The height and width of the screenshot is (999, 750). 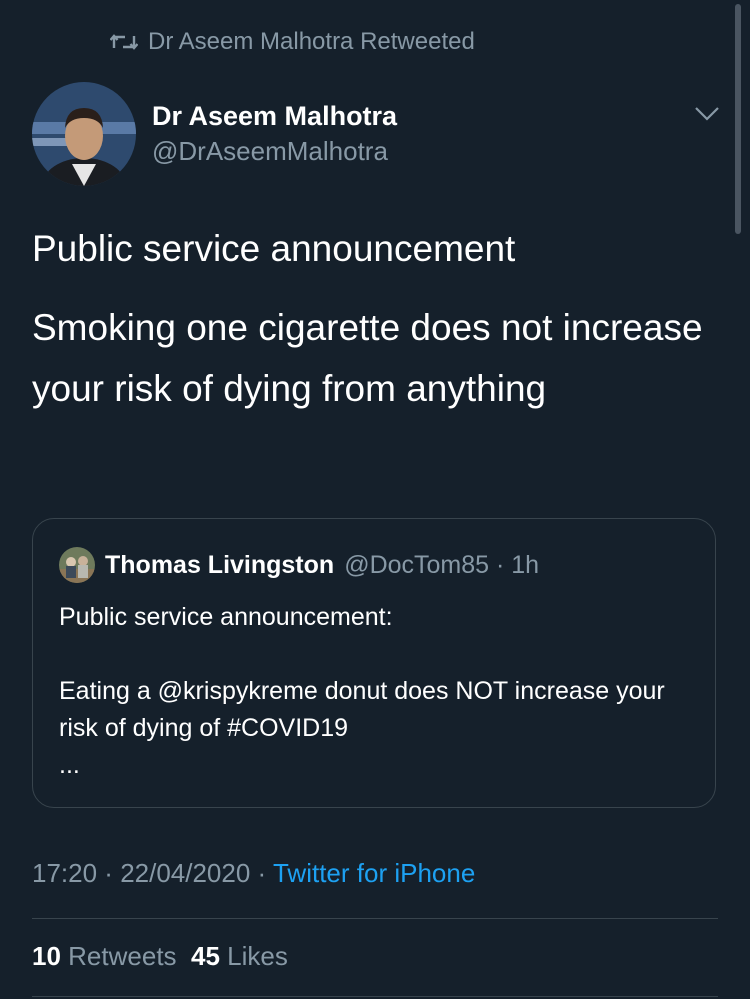 What do you see at coordinates (84, 134) in the screenshot?
I see `avatar` at bounding box center [84, 134].